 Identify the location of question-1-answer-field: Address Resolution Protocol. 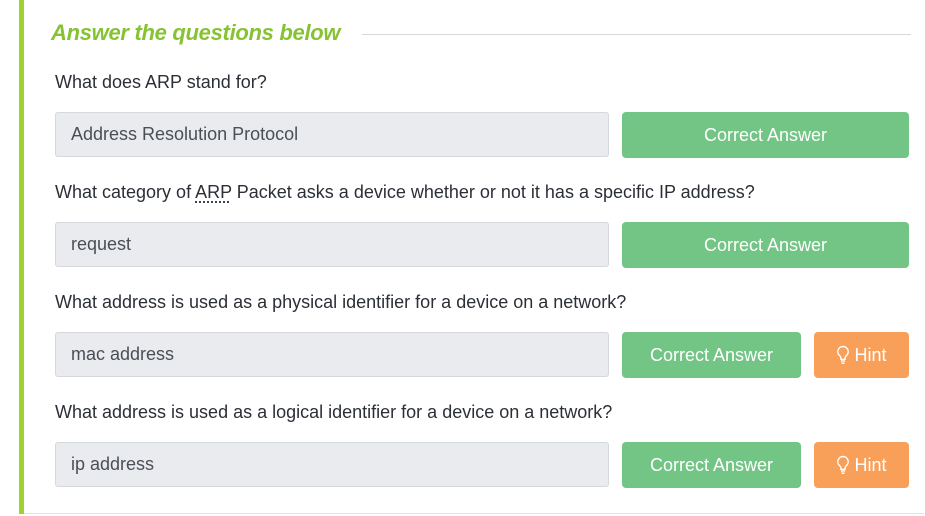
(332, 134).